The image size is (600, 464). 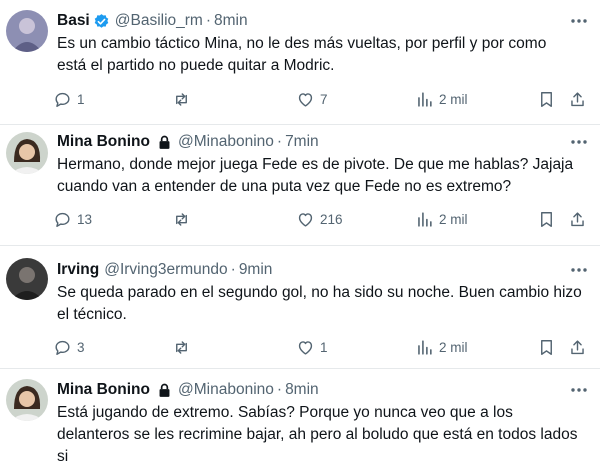 I want to click on like-button: 1, so click(x=312, y=347).